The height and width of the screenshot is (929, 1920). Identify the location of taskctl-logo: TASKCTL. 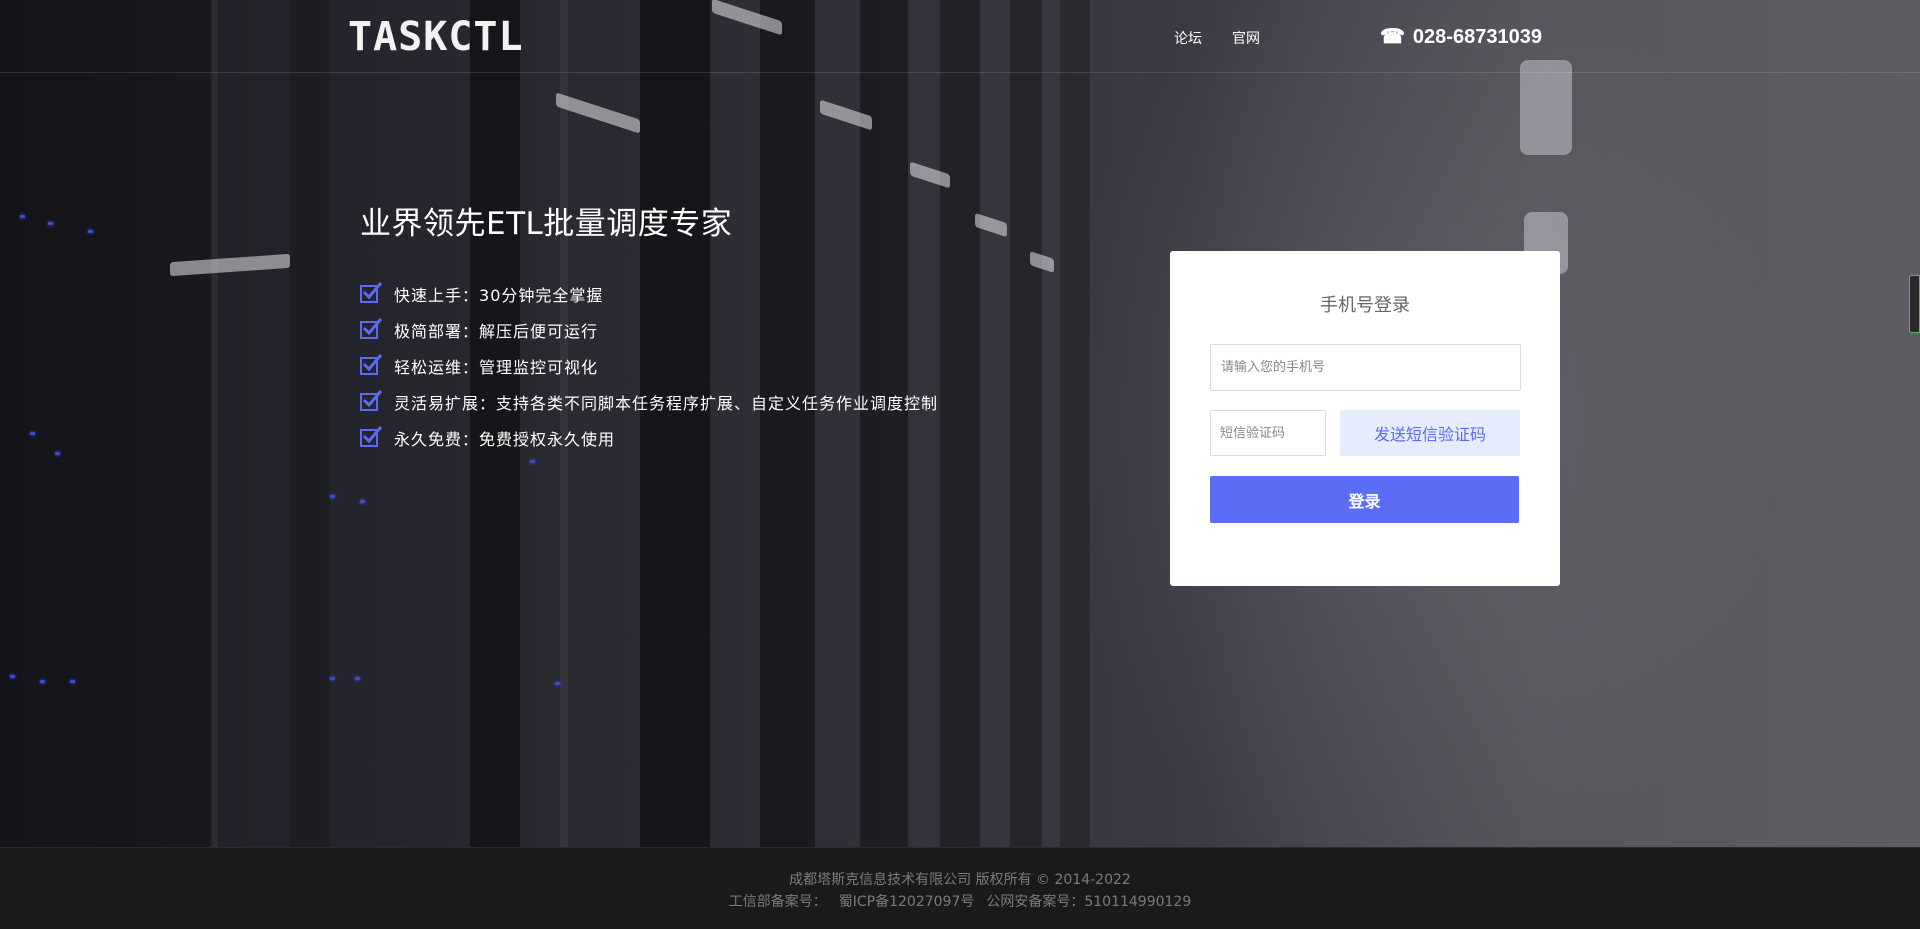
(436, 37).